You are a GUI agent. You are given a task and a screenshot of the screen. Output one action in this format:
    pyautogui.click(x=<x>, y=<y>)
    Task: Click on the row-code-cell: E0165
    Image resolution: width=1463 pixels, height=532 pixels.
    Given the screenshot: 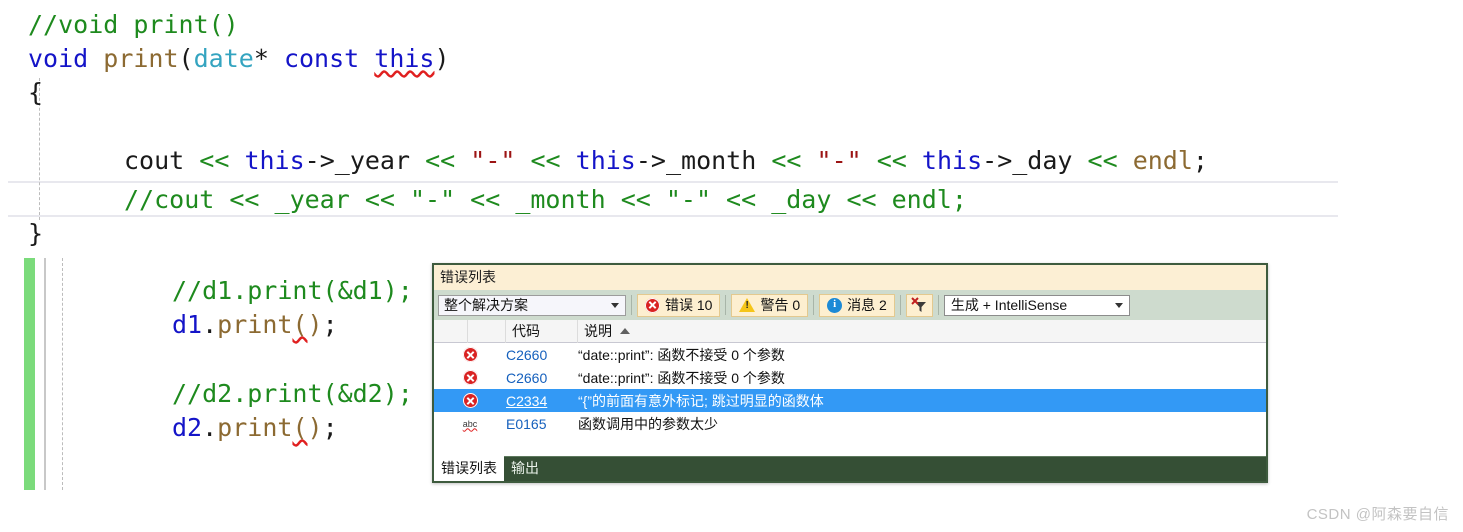 What is the action you would take?
    pyautogui.click(x=542, y=424)
    